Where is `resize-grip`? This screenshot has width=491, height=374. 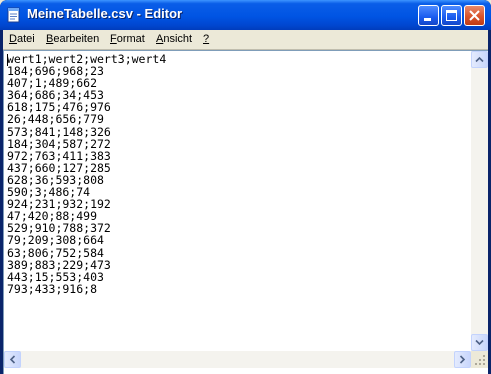 resize-grip is located at coordinates (479, 359).